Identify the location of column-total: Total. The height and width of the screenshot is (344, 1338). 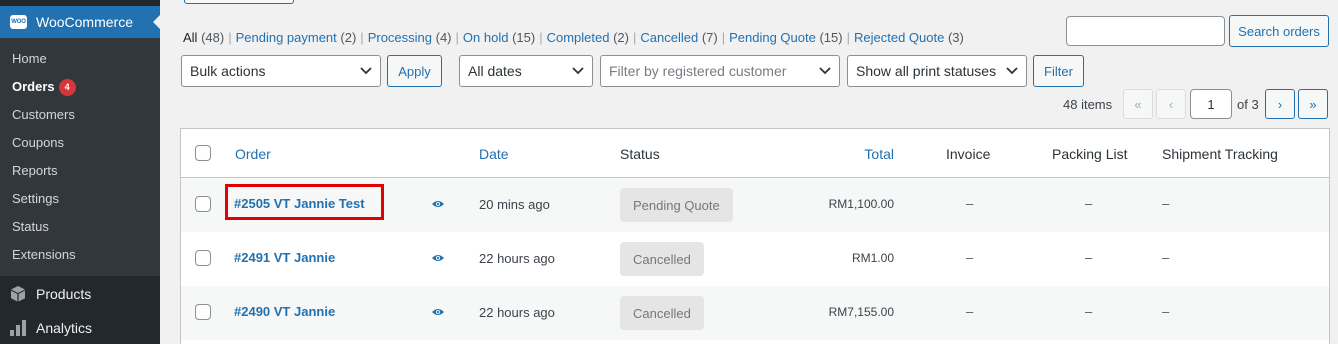
(879, 154).